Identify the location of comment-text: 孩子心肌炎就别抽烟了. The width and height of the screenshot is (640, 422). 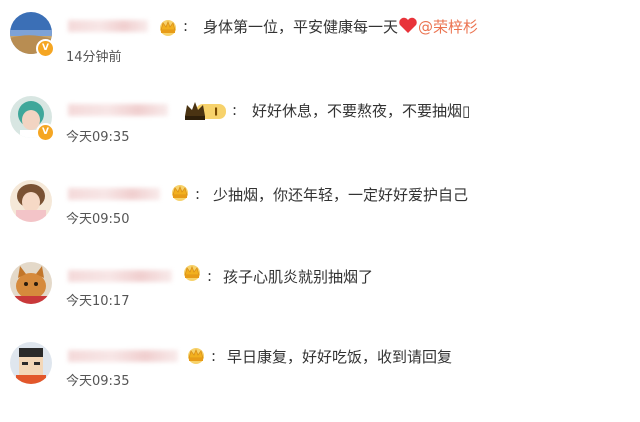
(298, 277).